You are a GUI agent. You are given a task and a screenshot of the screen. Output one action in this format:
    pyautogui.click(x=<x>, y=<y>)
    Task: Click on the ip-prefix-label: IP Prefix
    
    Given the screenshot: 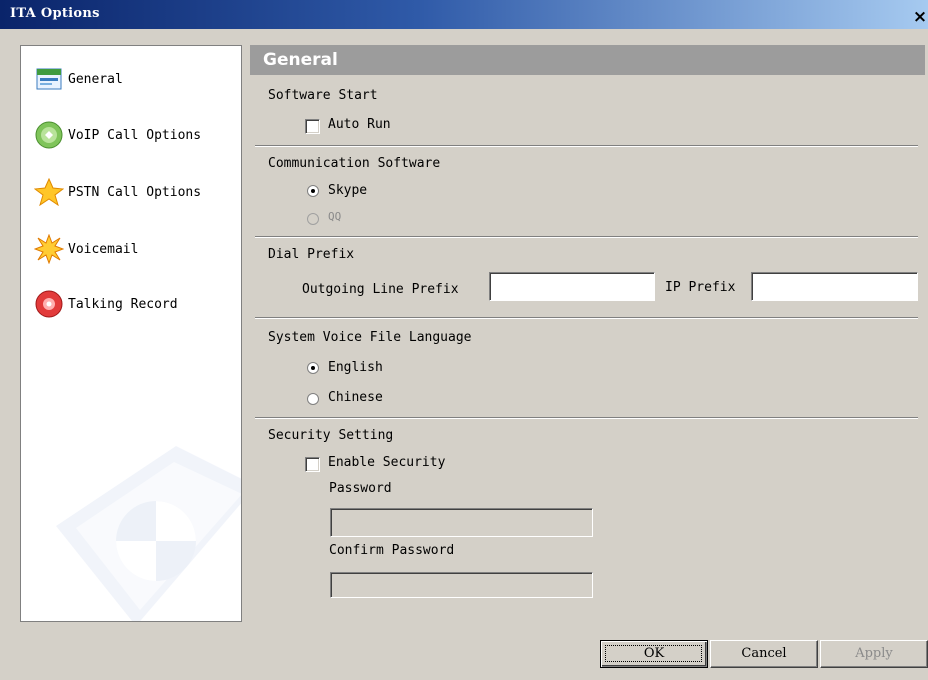 What is the action you would take?
    pyautogui.click(x=700, y=287)
    